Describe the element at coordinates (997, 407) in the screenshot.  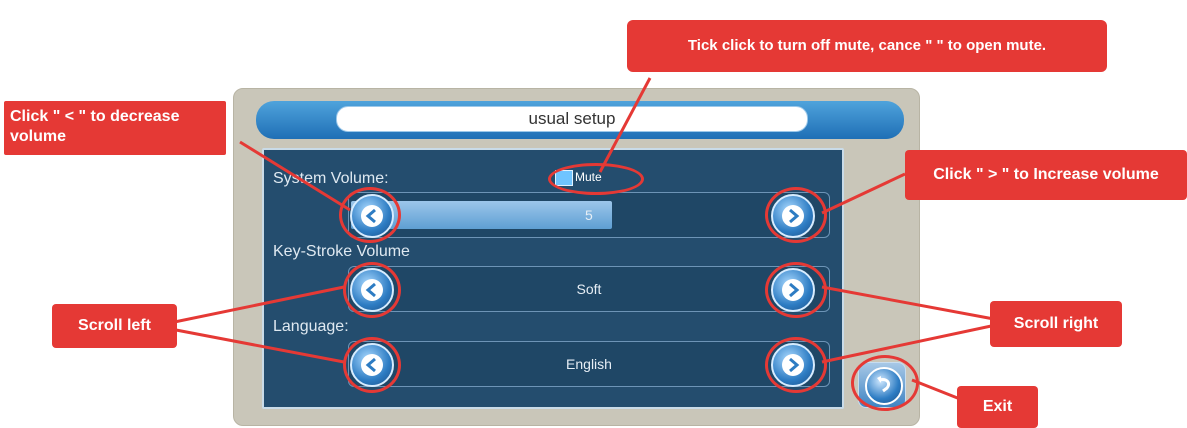
I see `callout-exit: Exit` at that location.